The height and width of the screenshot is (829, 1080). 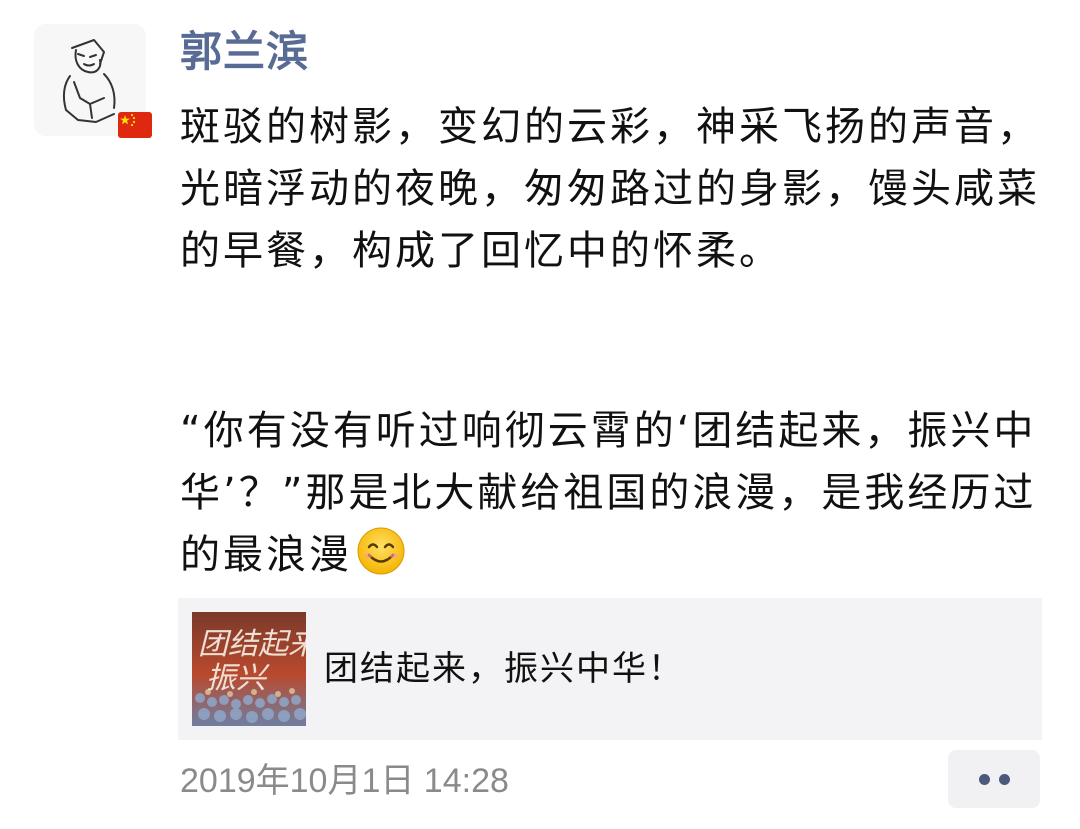 What do you see at coordinates (93, 83) in the screenshot?
I see `author-avatar-group` at bounding box center [93, 83].